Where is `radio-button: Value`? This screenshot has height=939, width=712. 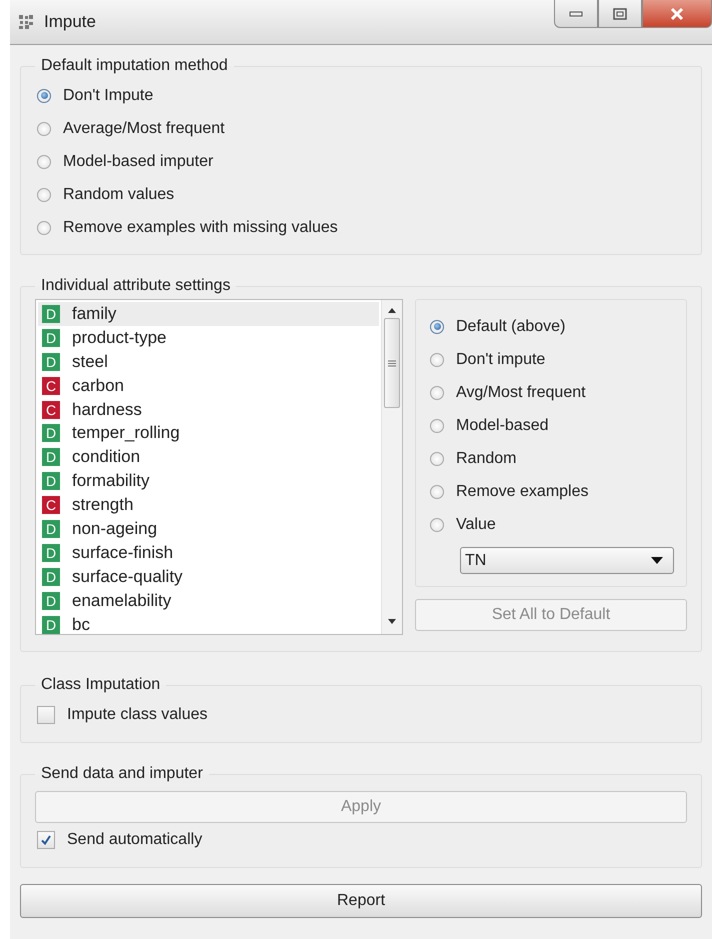 radio-button: Value is located at coordinates (462, 524).